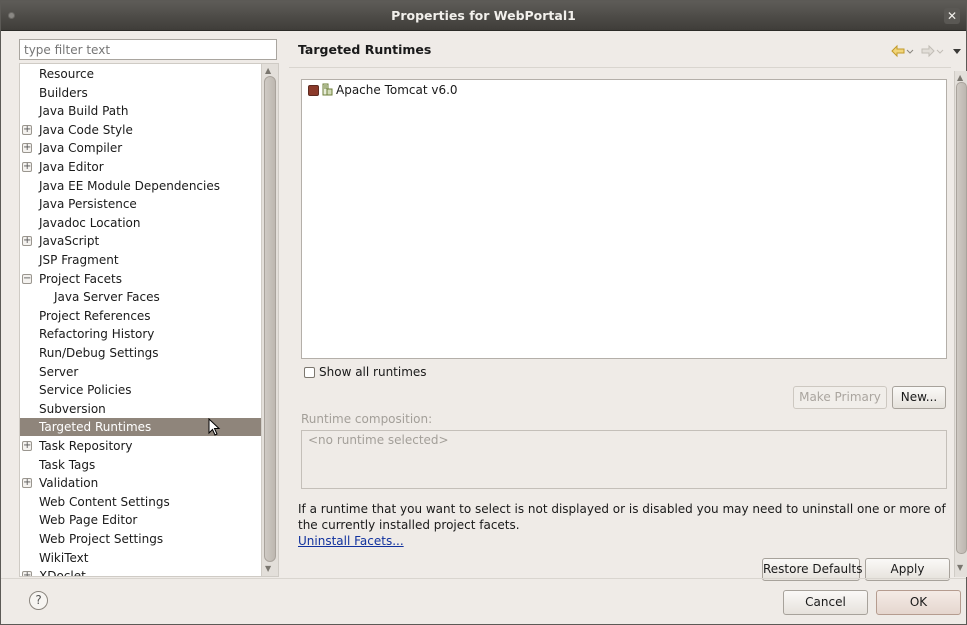 The image size is (967, 625). I want to click on tree-item: Java EE Module Dependencies, so click(140, 186).